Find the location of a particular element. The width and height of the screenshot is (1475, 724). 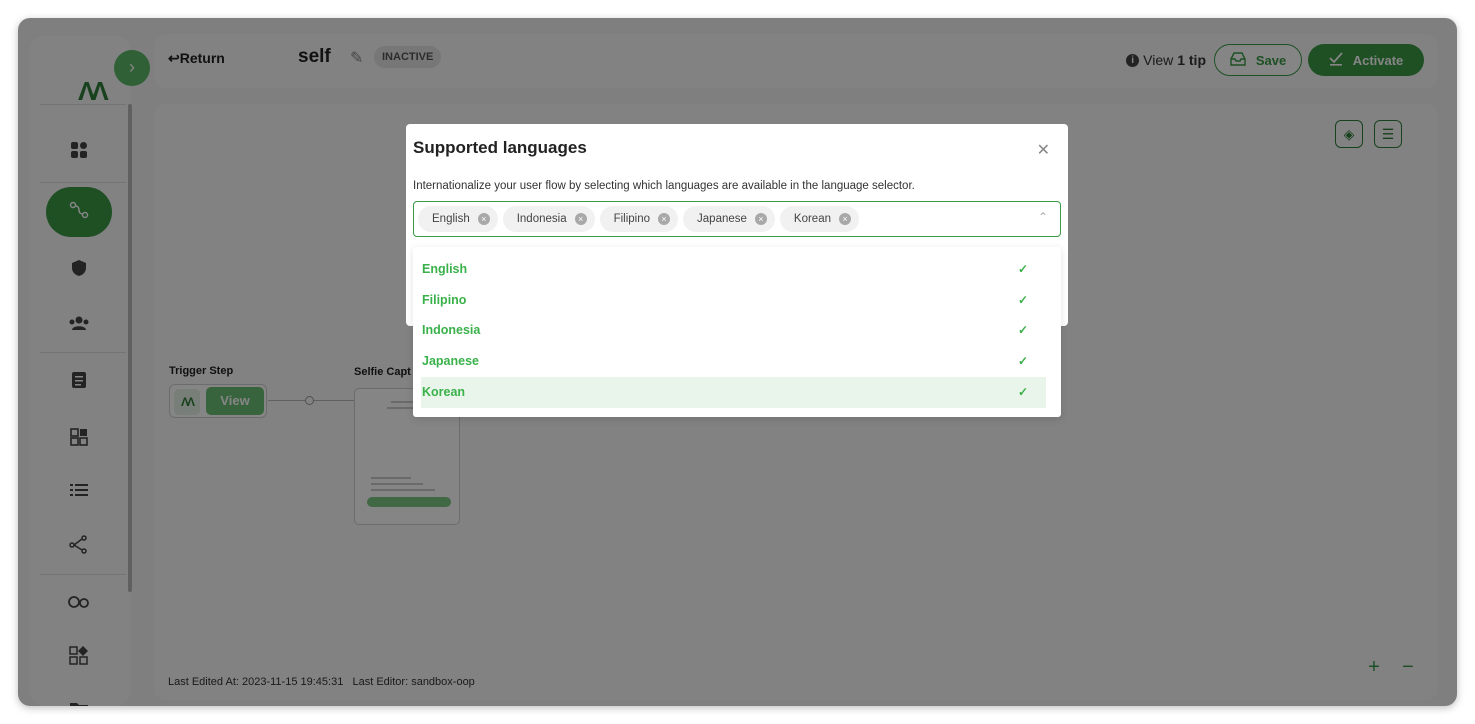

option-label: Korean is located at coordinates (444, 392).